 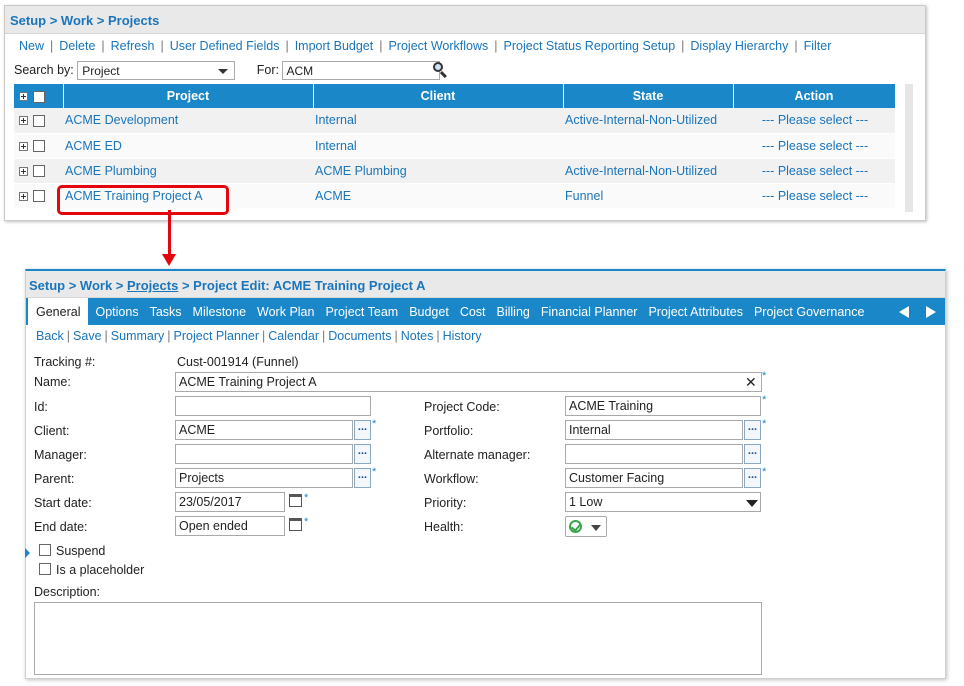 I want to click on save-link: Save, so click(x=87, y=336).